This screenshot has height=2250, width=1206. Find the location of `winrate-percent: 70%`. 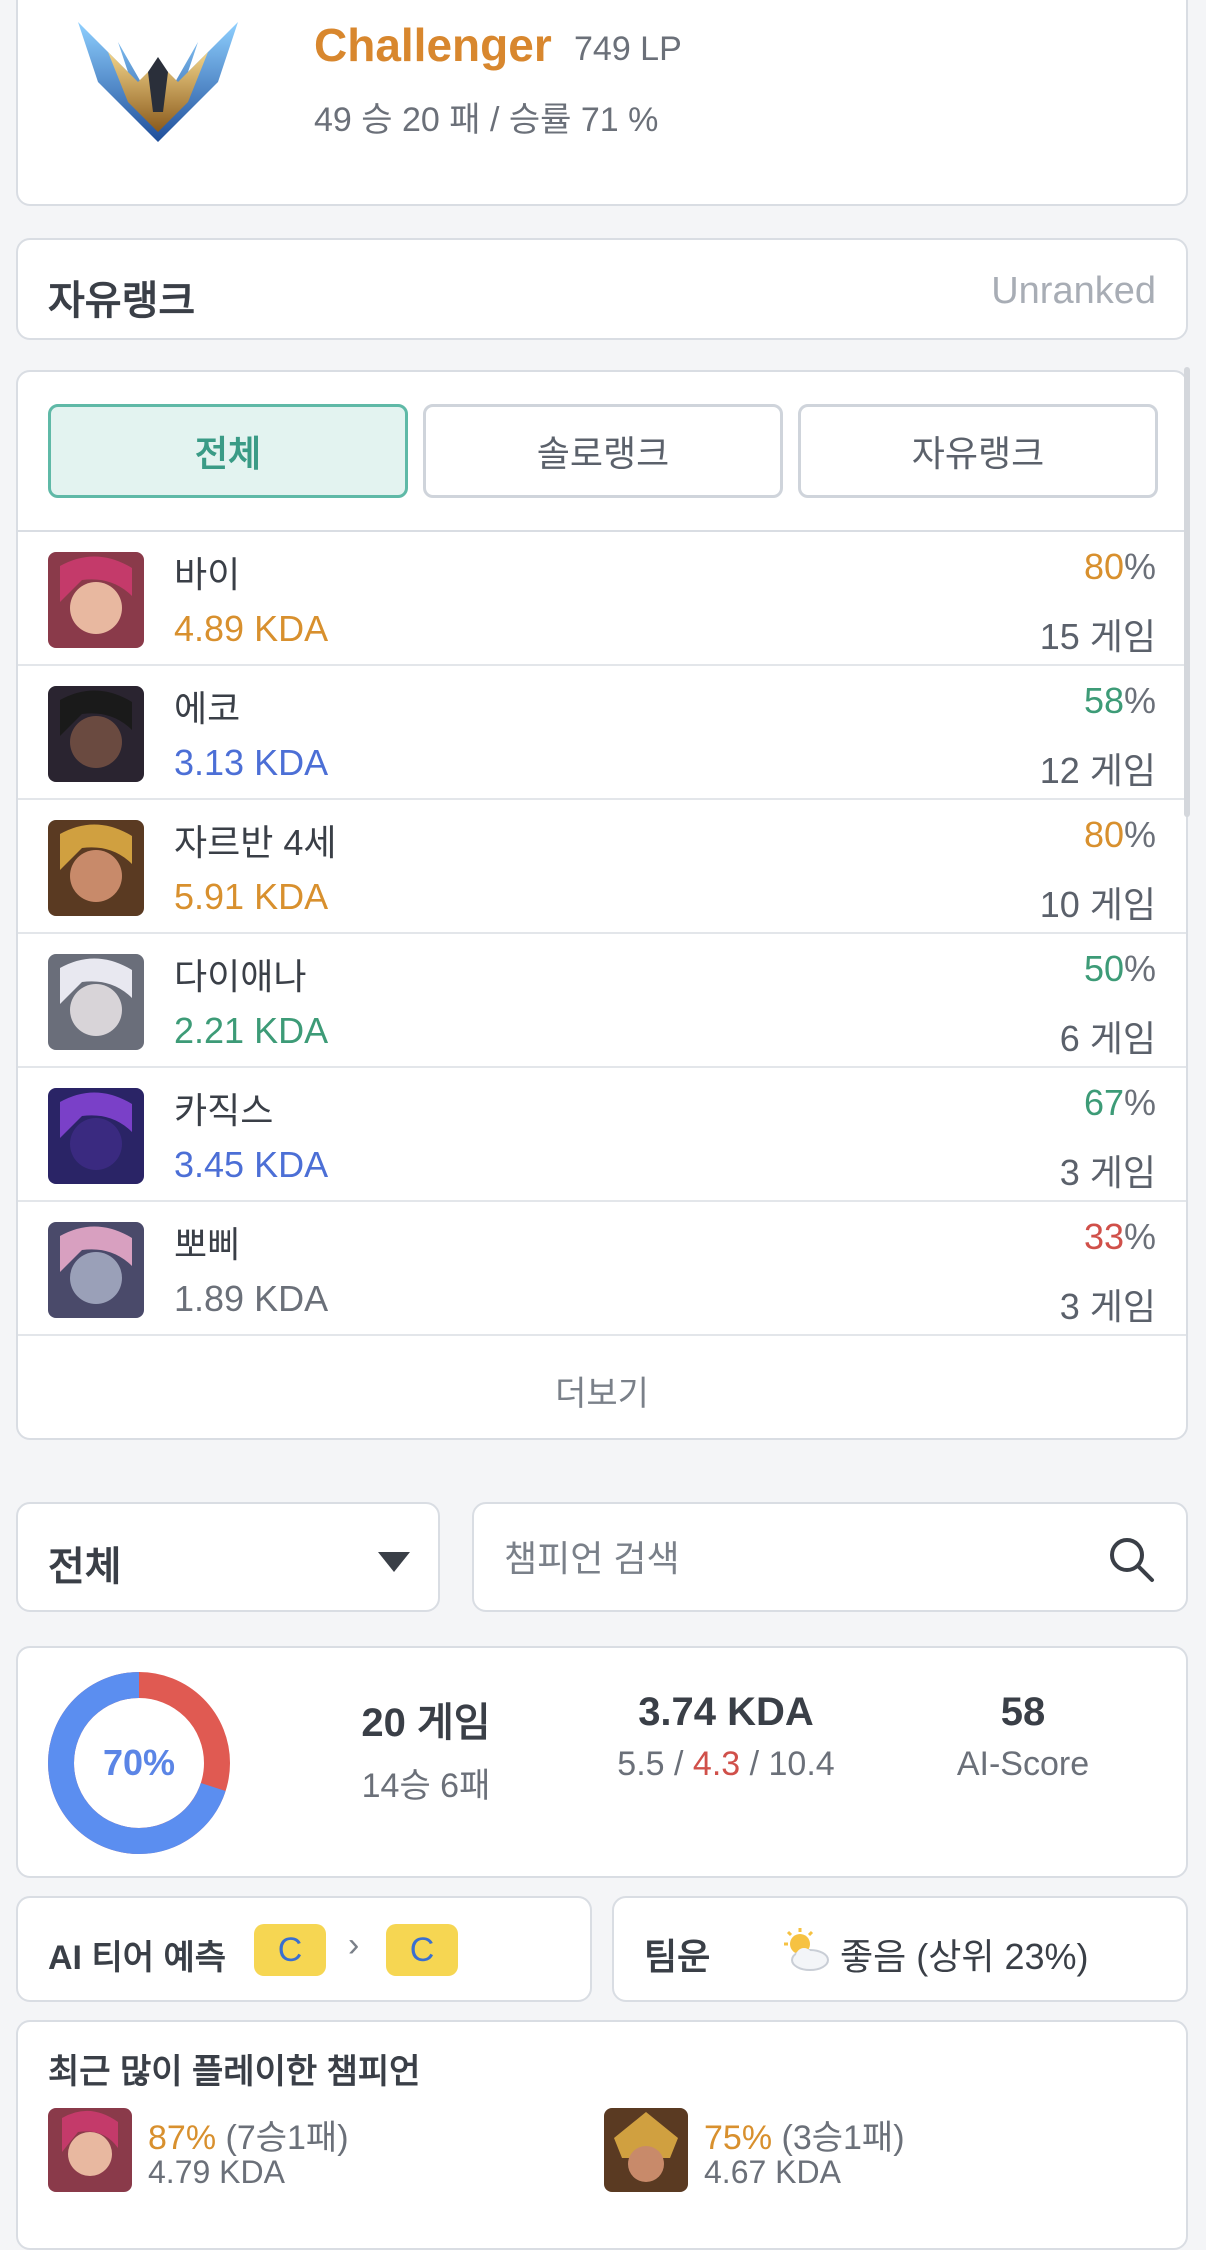

winrate-percent: 70% is located at coordinates (139, 1762).